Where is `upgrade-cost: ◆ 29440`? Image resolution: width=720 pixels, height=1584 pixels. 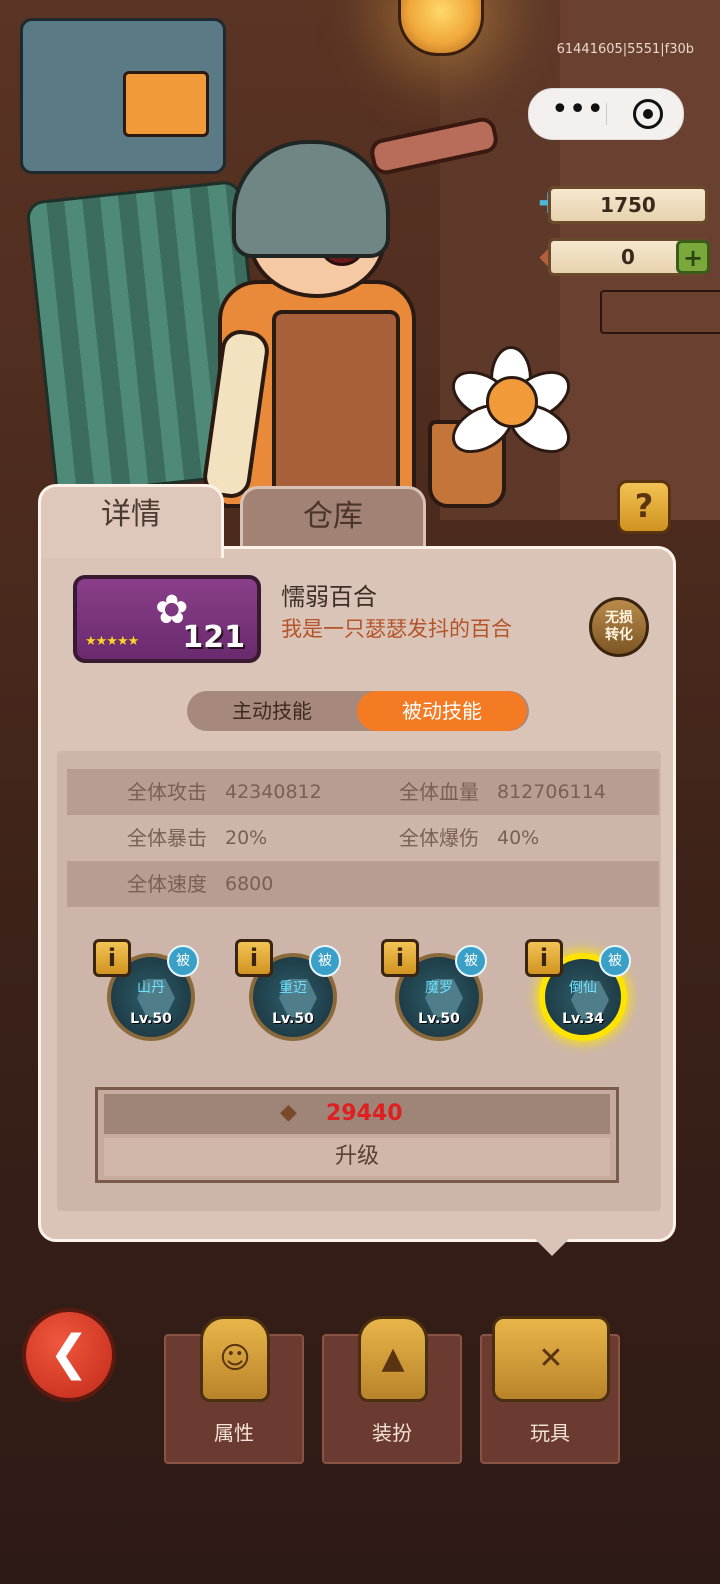
upgrade-cost: ◆ 29440 is located at coordinates (357, 1114).